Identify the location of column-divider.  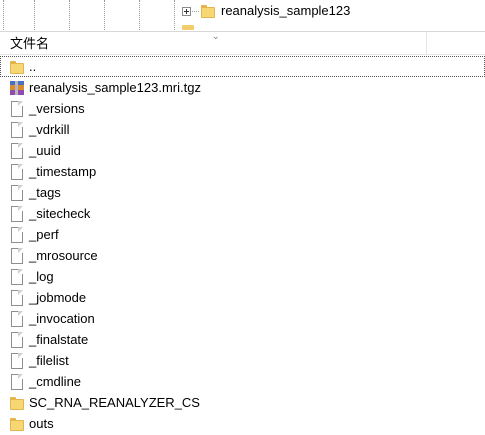
(426, 43).